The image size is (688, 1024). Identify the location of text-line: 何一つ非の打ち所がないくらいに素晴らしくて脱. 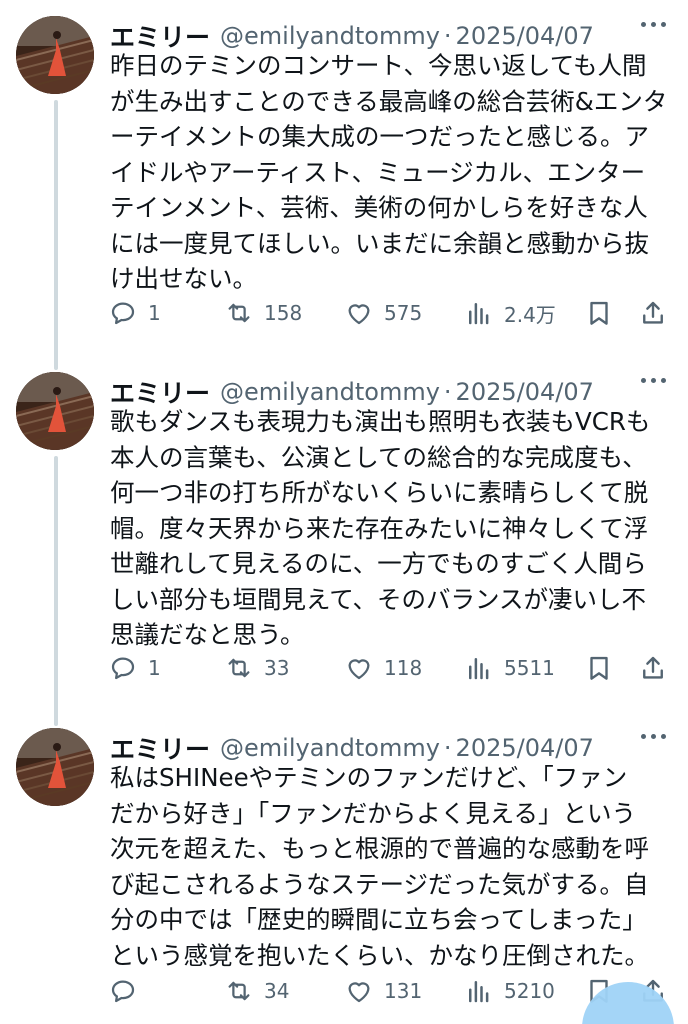
(379, 492).